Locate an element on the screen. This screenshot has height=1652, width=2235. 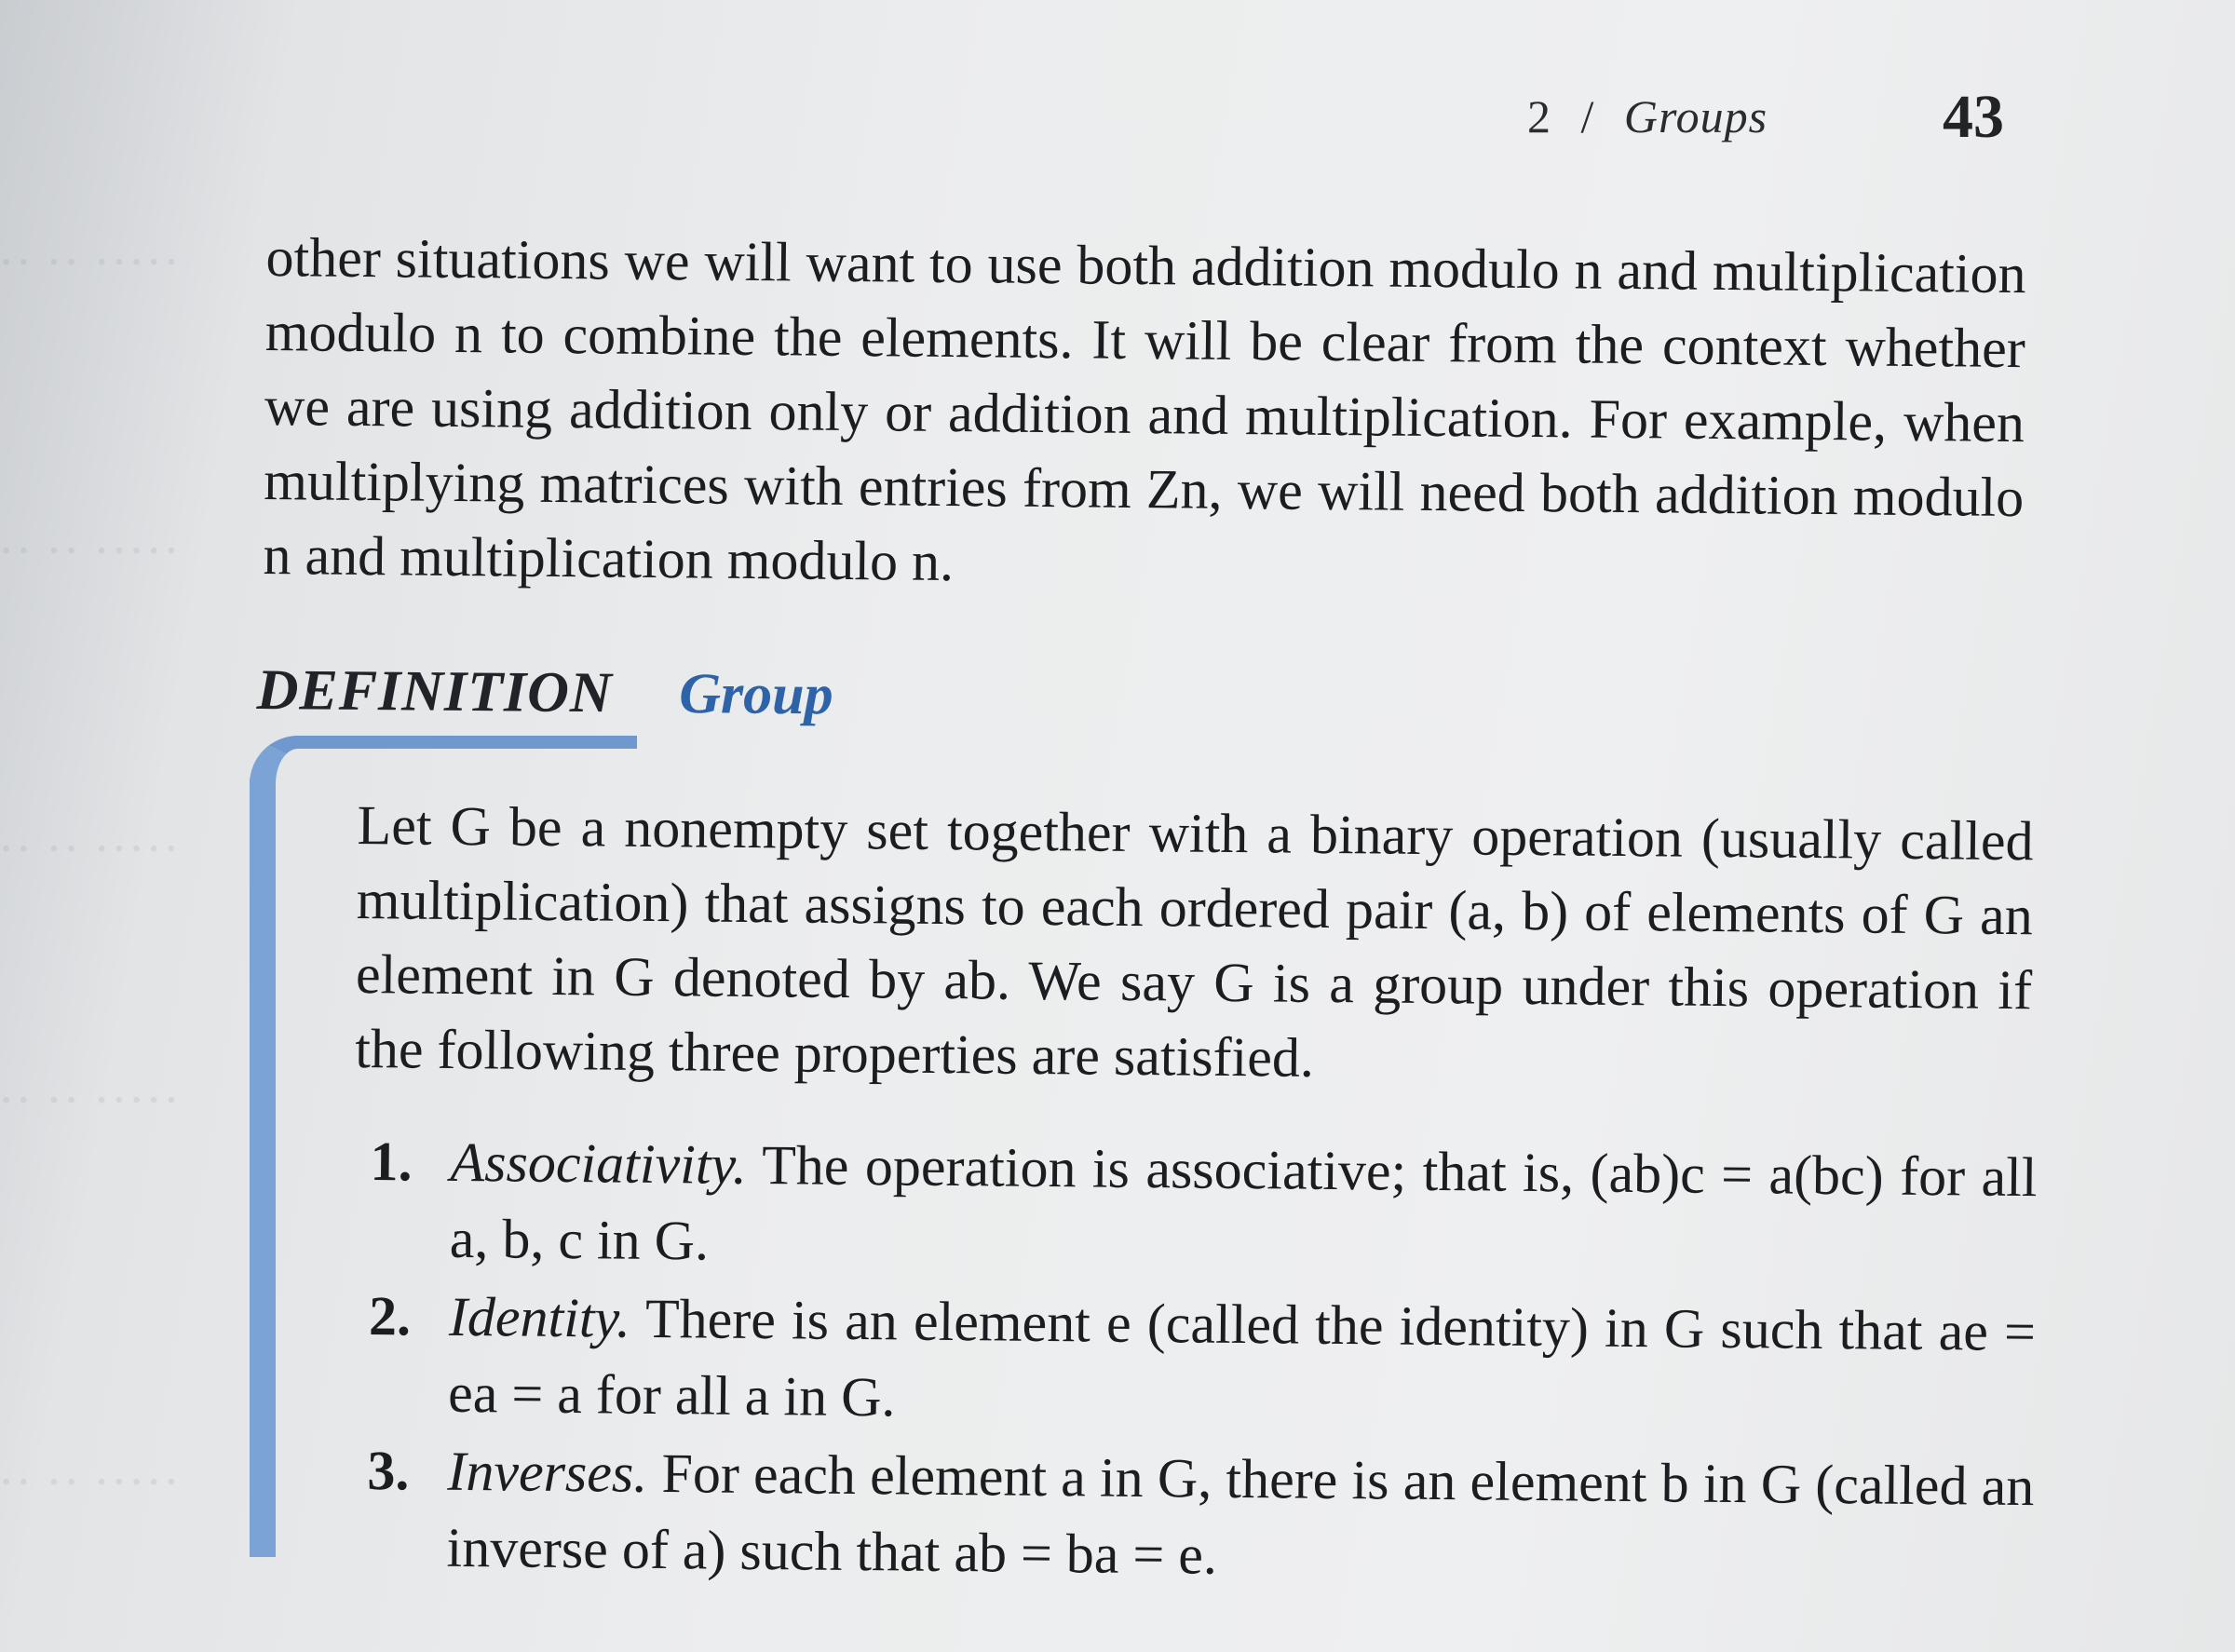
axiom-name: Identity. is located at coordinates (539, 1317).